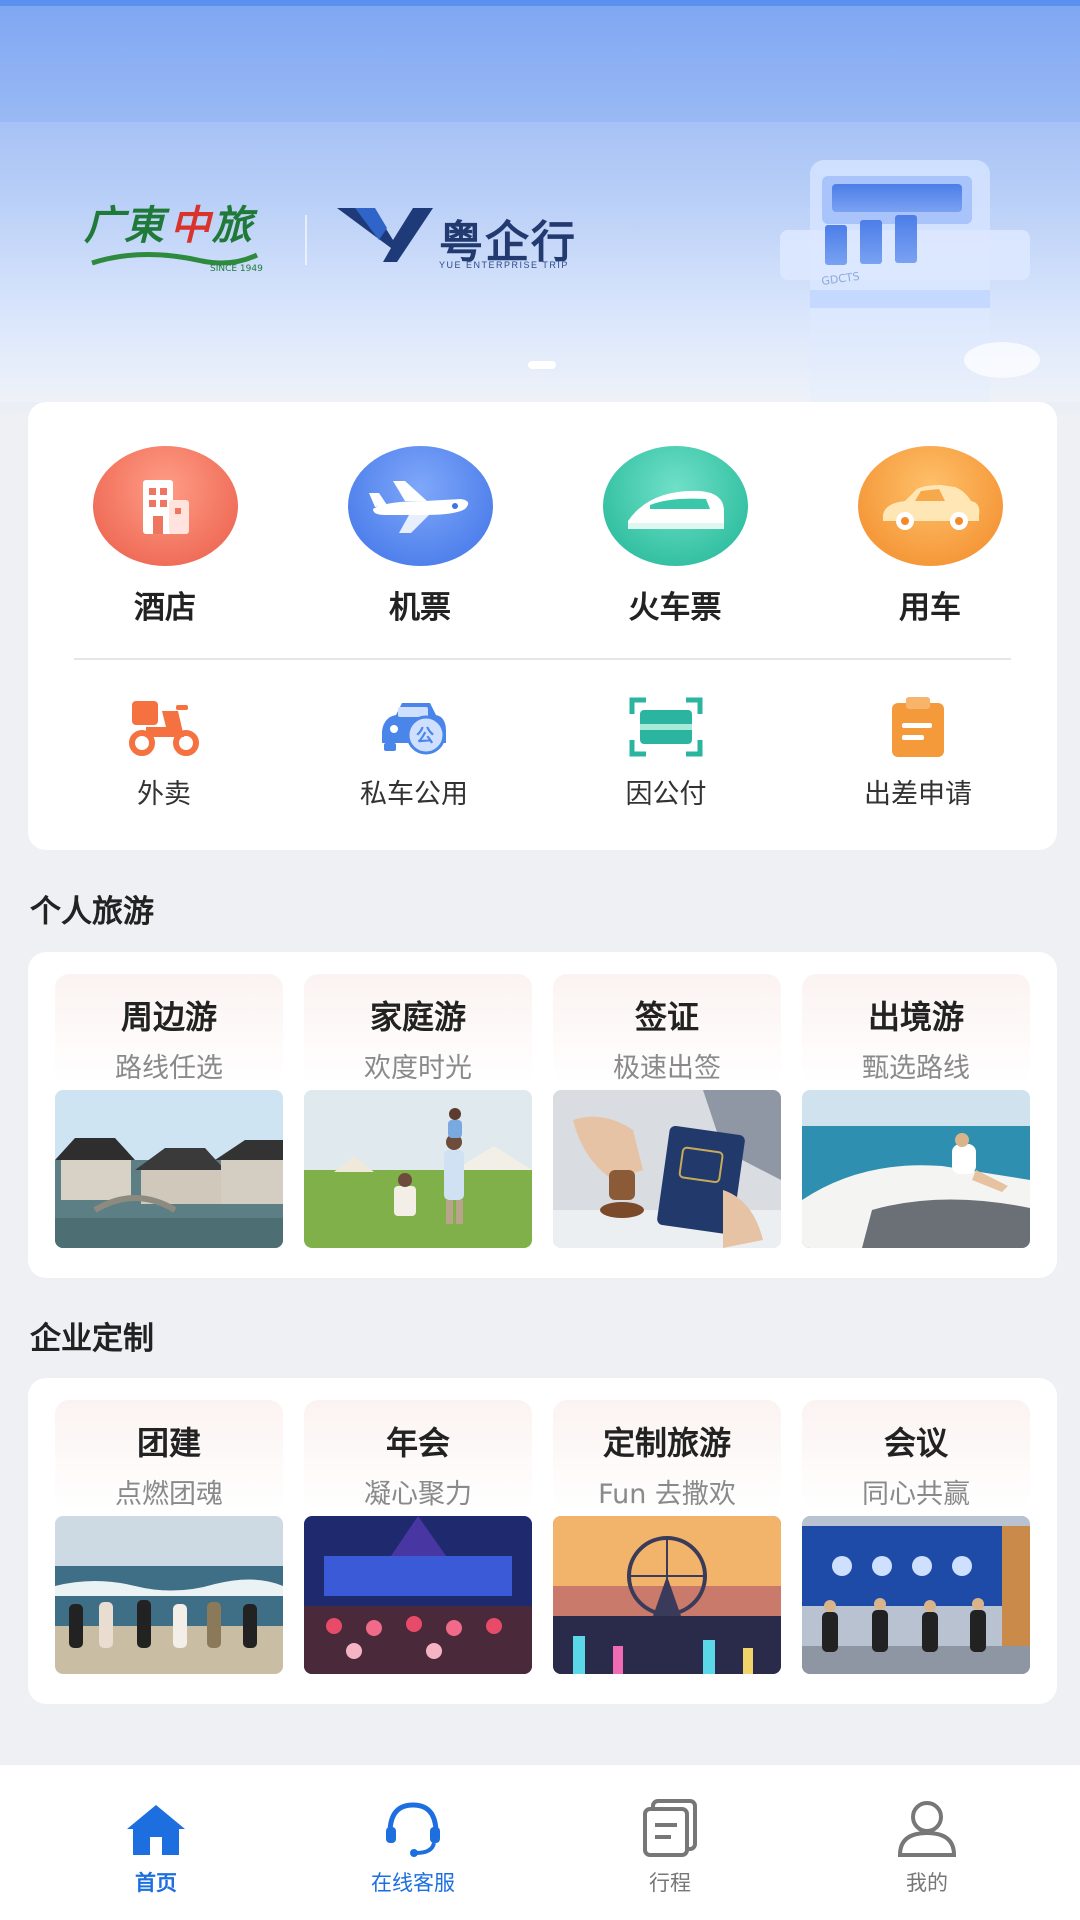 The image size is (1080, 1920). What do you see at coordinates (455, 240) in the screenshot?
I see `yue-enterprise-logo: 粤企行 YUE ENTERPRISE TRIP` at bounding box center [455, 240].